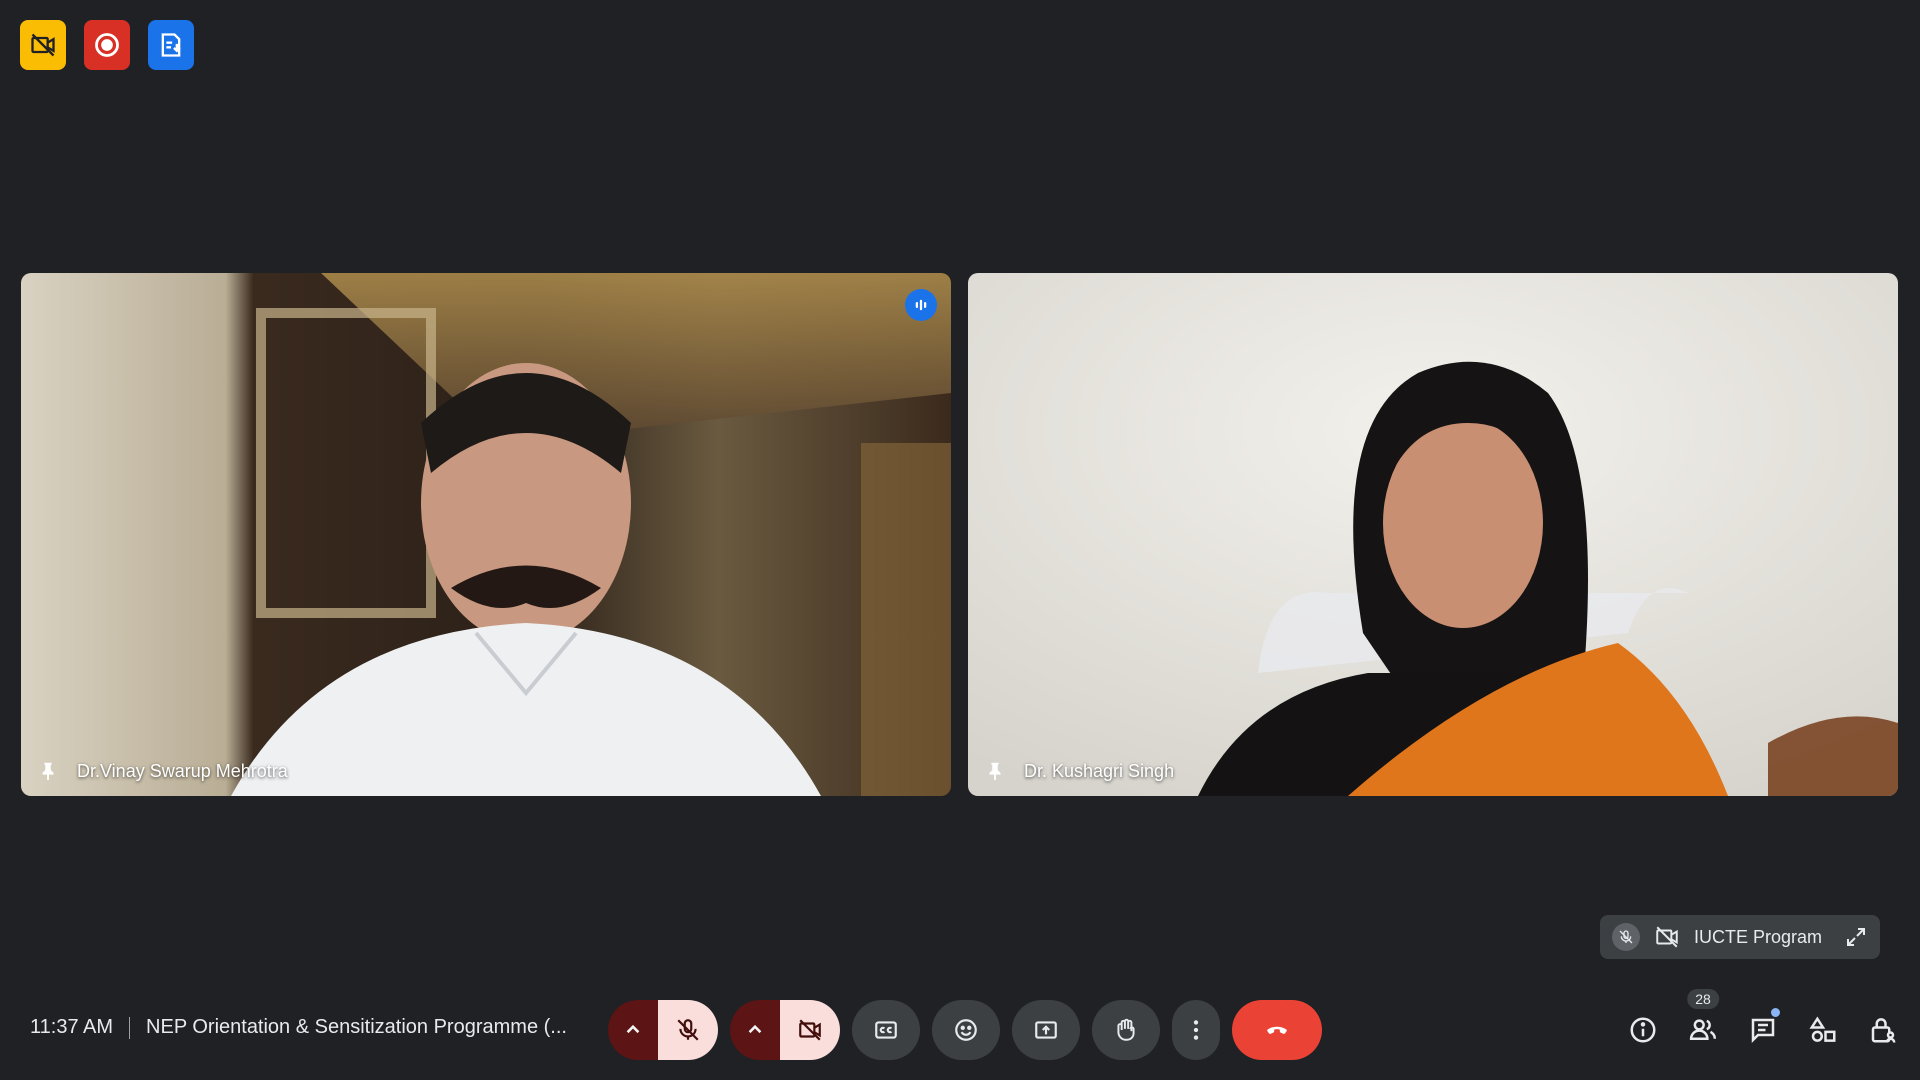  I want to click on unread-dot, so click(1775, 1012).